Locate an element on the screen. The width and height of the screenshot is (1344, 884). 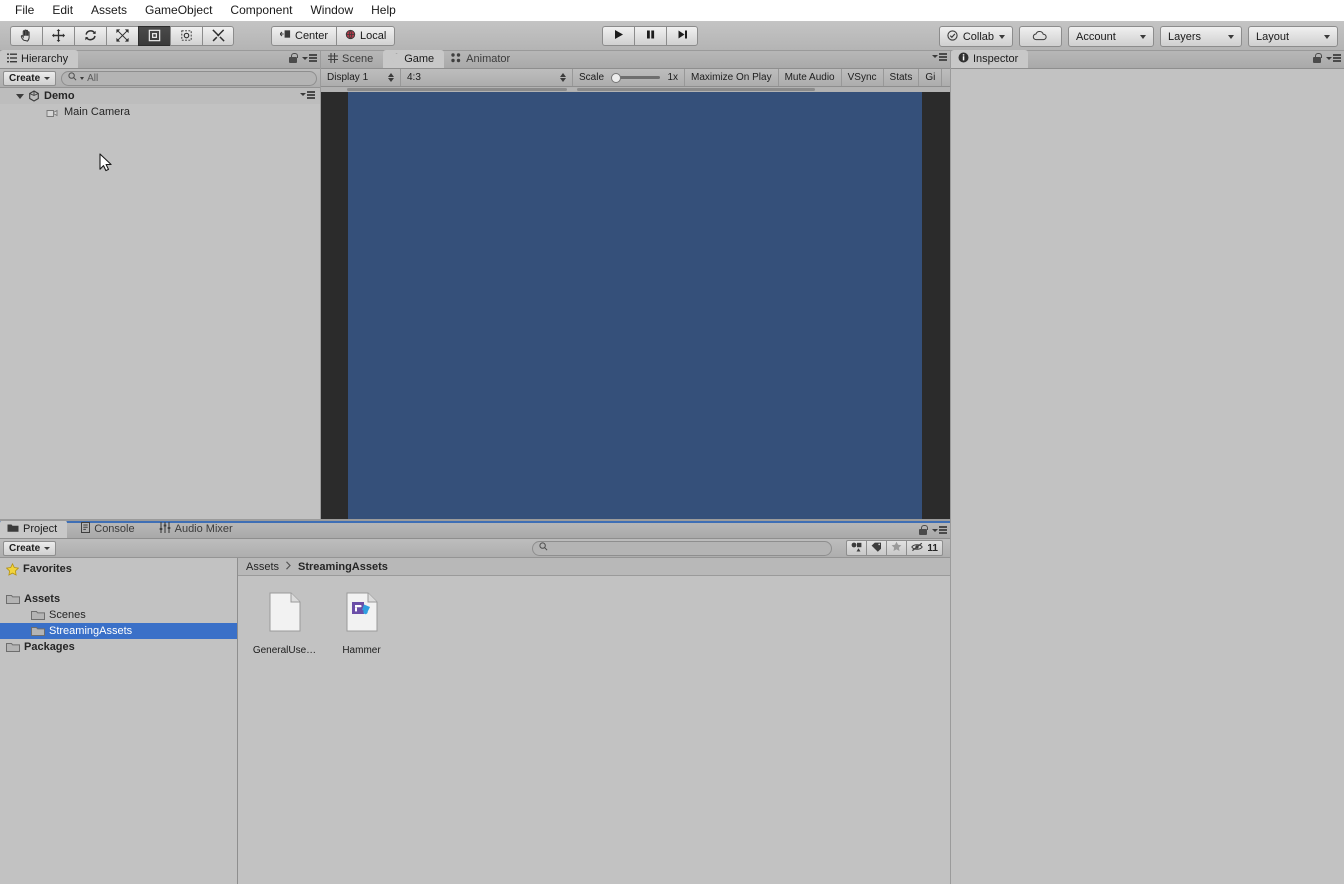
inspector-tabbar-actions is located at coordinates (1327, 58).